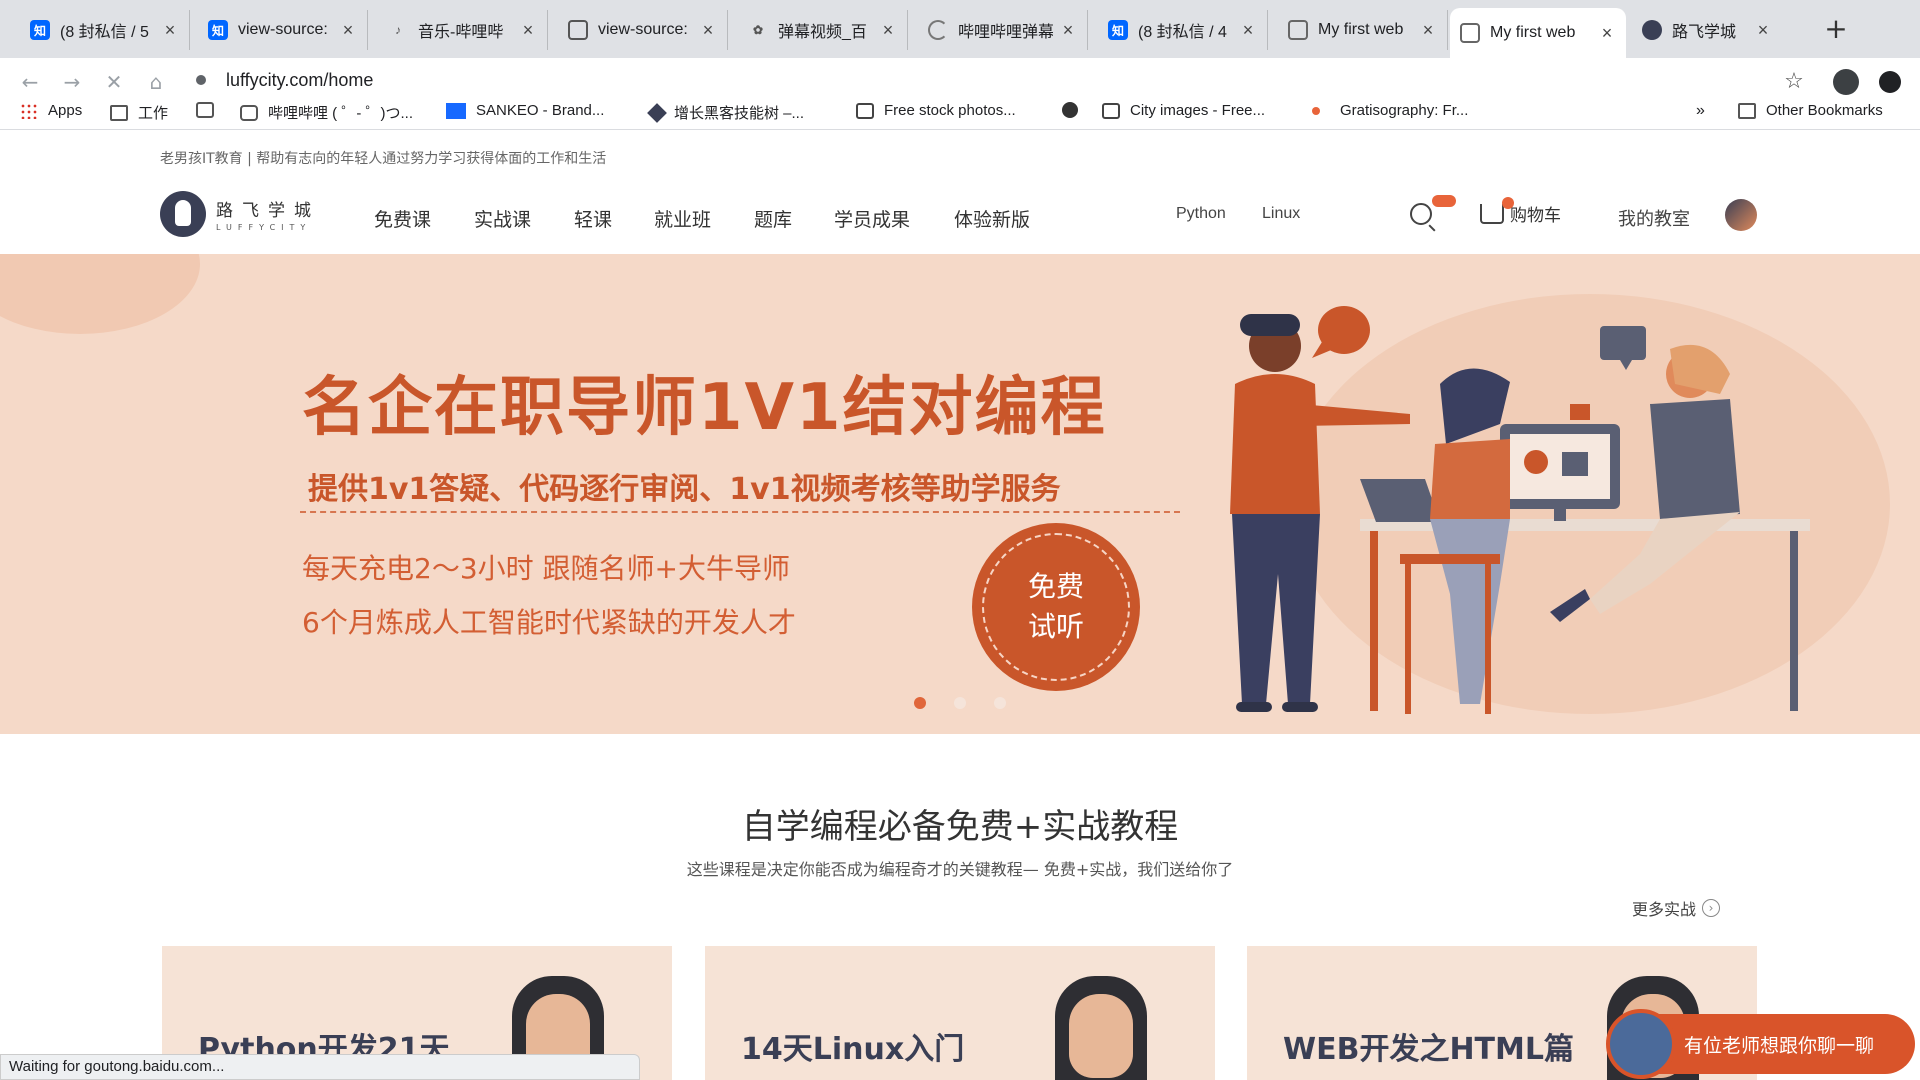 This screenshot has width=1920, height=1080. I want to click on globe-icon, so click(1070, 110).